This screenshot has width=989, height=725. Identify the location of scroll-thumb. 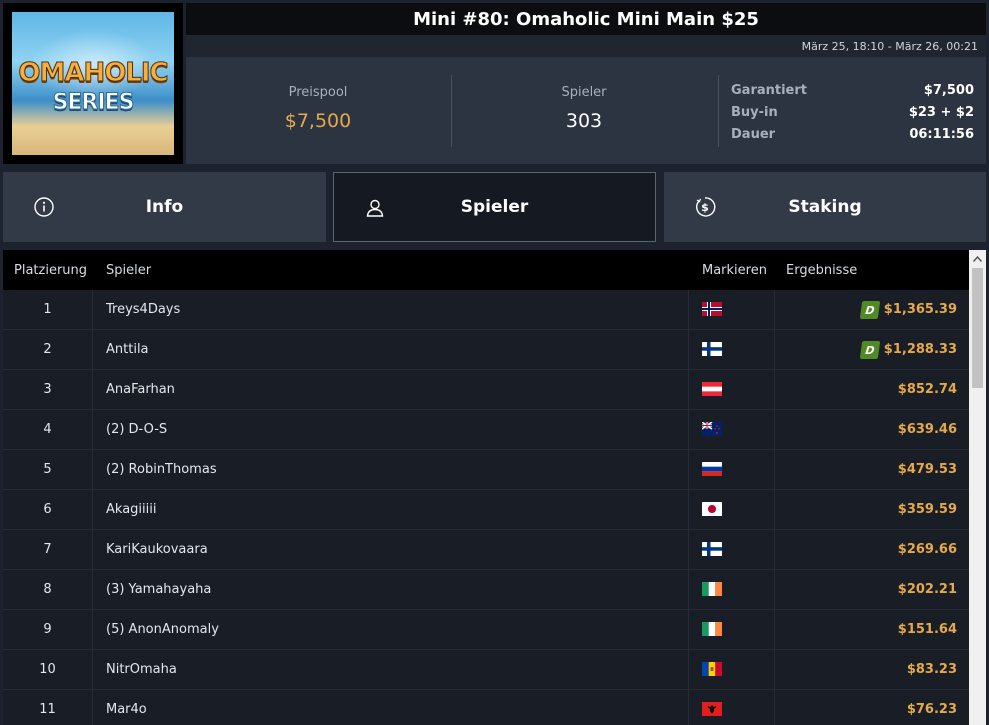
(977, 328).